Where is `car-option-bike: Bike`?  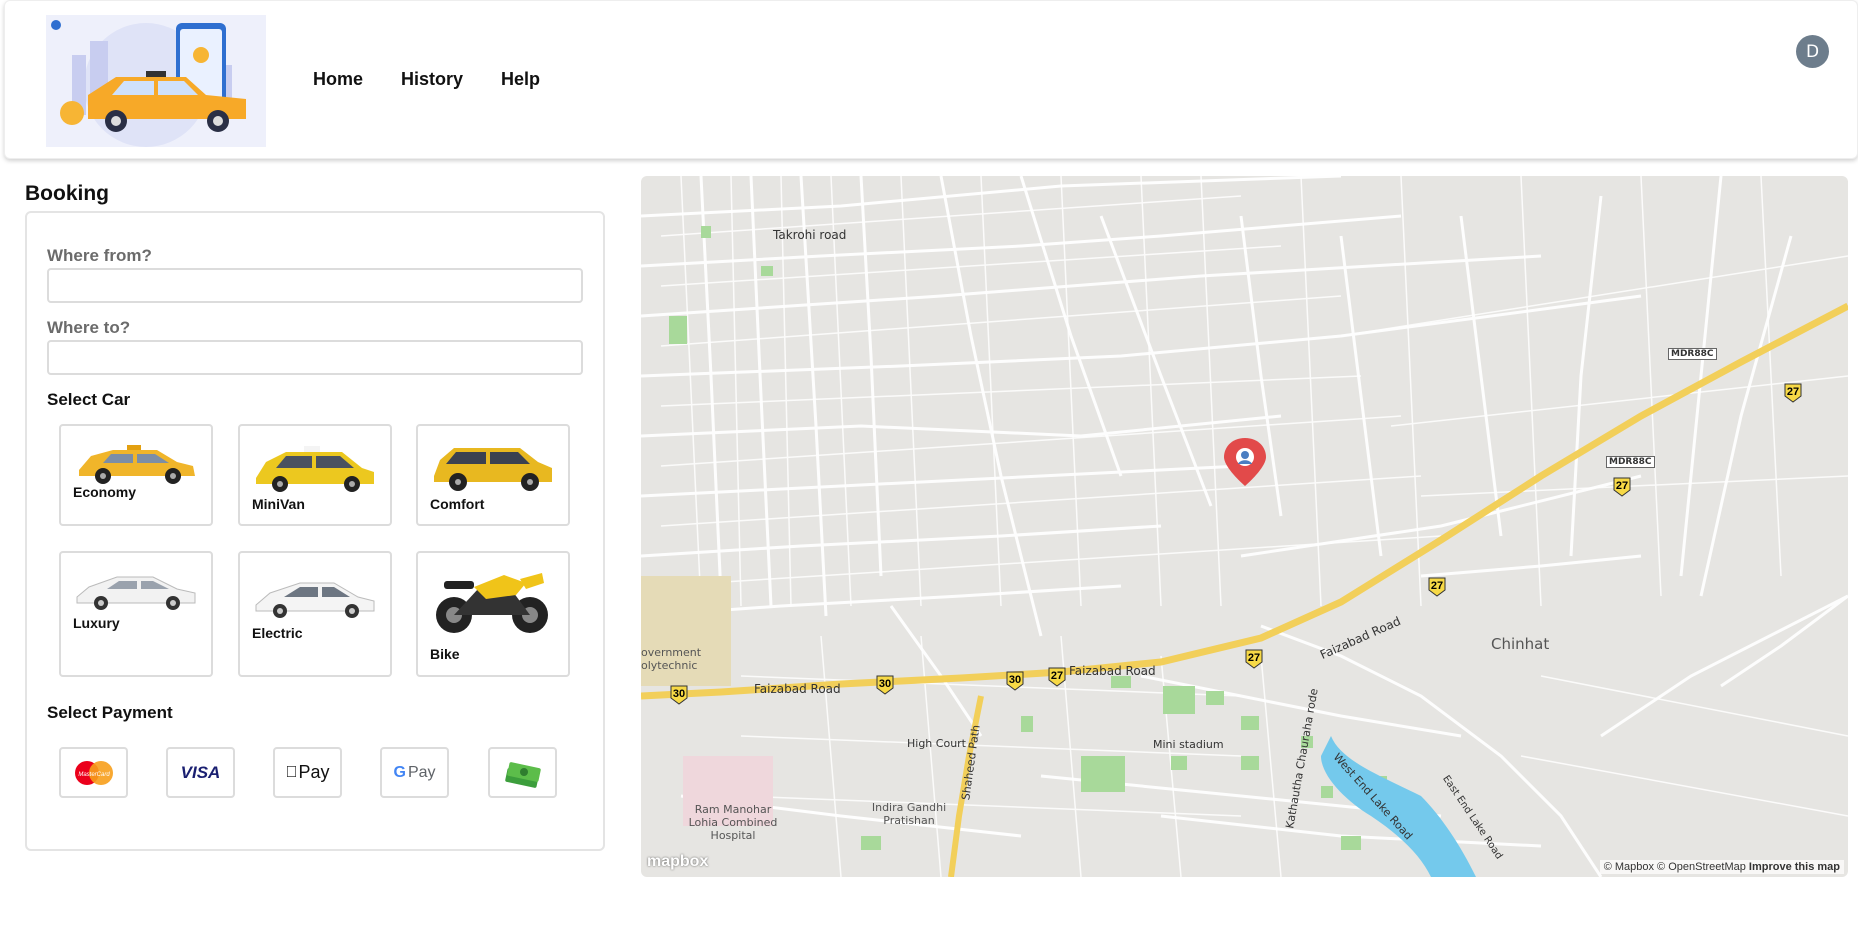
car-option-bike: Bike is located at coordinates (493, 614).